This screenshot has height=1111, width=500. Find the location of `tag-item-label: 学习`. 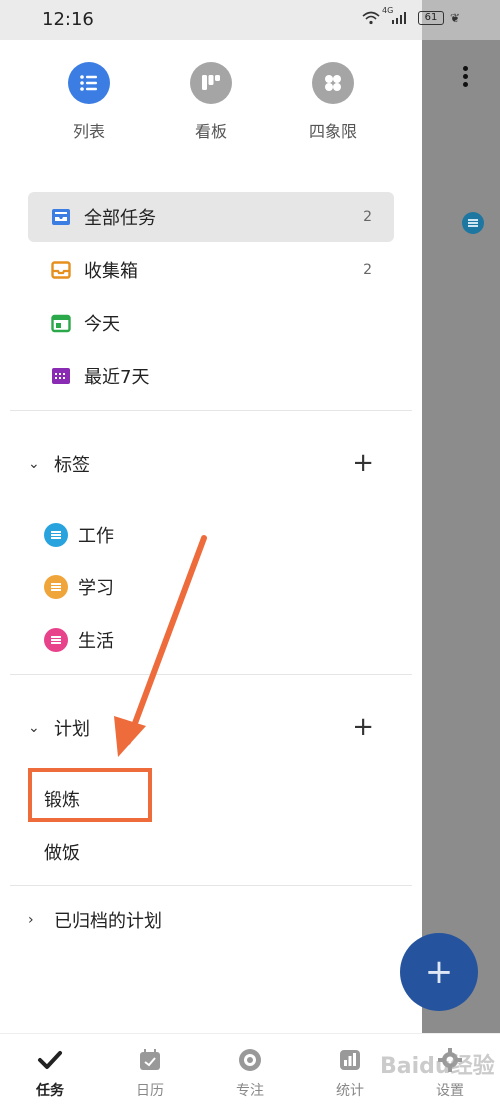

tag-item-label: 学习 is located at coordinates (96, 588).